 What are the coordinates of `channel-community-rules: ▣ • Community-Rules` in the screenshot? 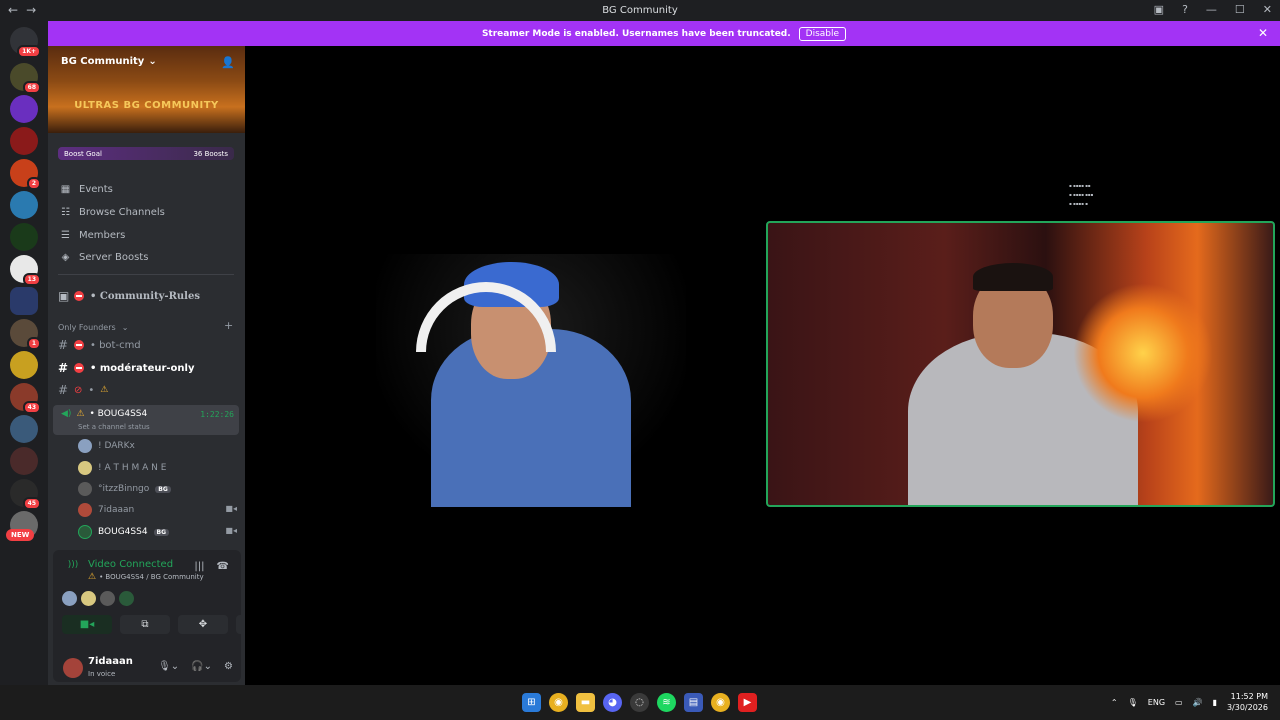 It's located at (129, 296).